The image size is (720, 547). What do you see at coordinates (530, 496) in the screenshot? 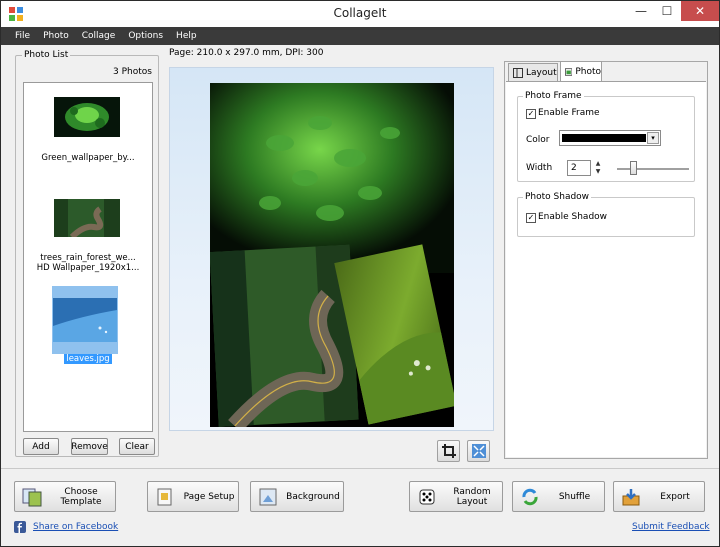
I see `shuffle-icon` at bounding box center [530, 496].